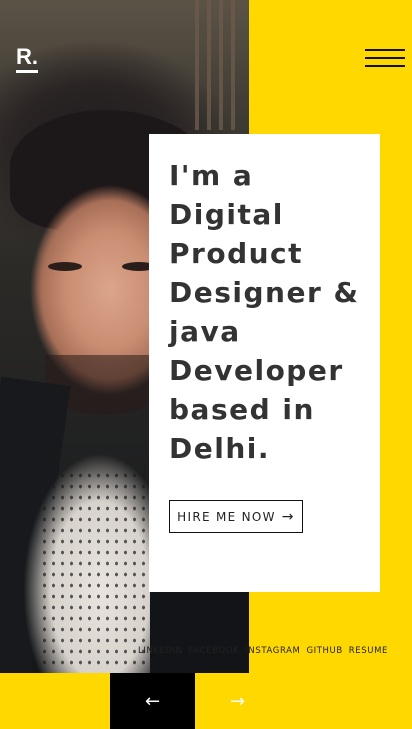 This screenshot has width=412, height=729. I want to click on site-logo: R., so click(27, 59).